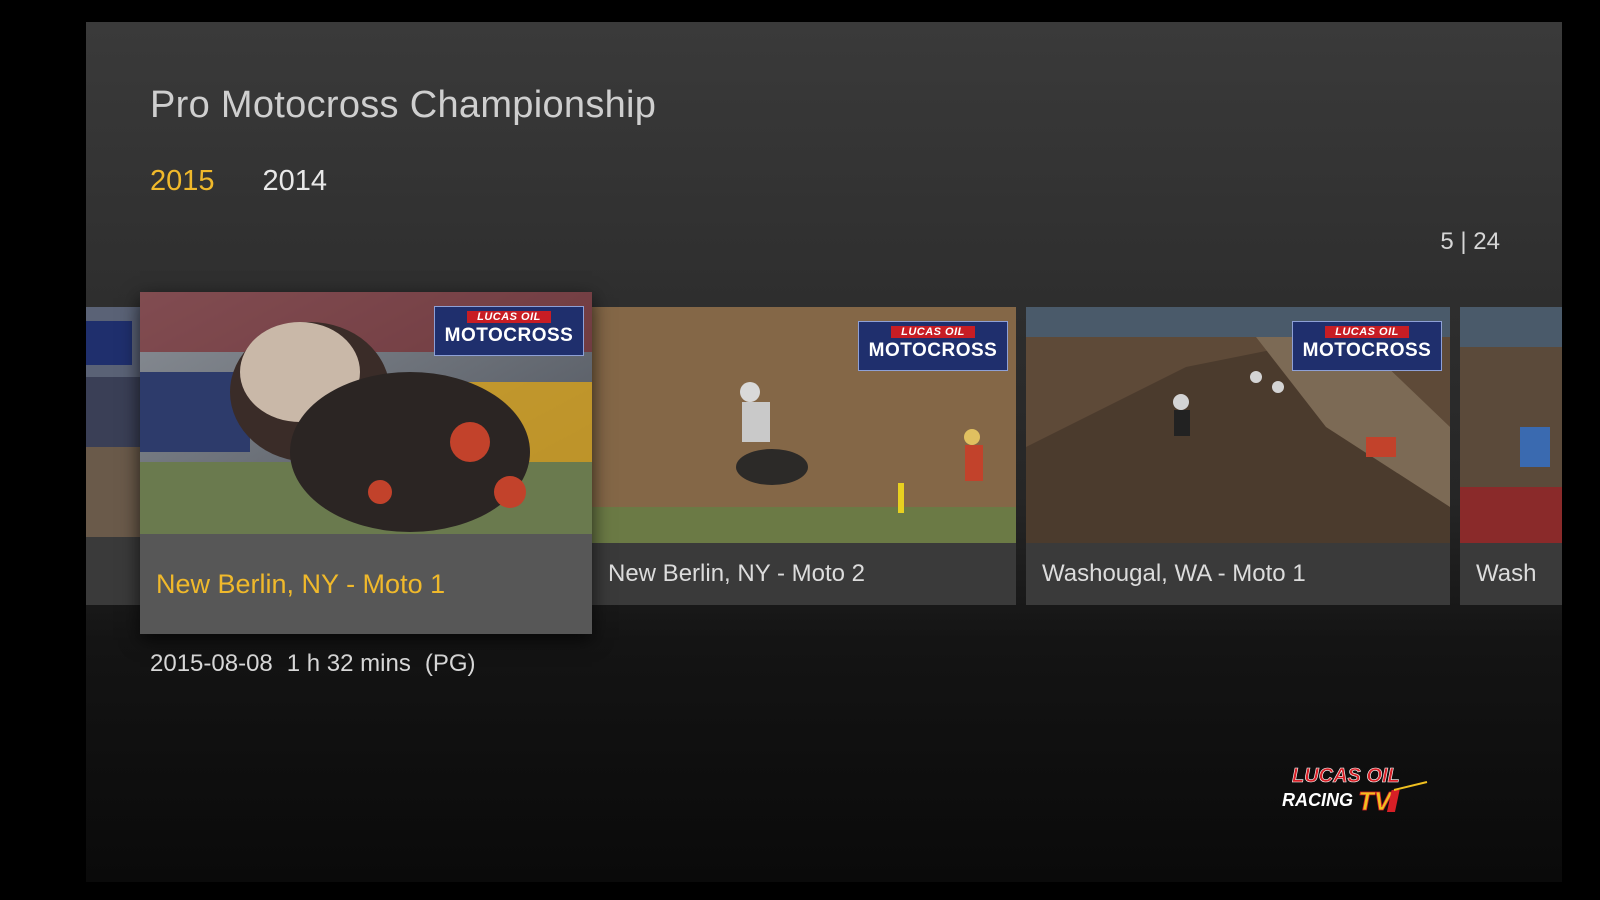 This screenshot has width=1600, height=900. What do you see at coordinates (1317, 800) in the screenshot?
I see `logo-line2: RACING` at bounding box center [1317, 800].